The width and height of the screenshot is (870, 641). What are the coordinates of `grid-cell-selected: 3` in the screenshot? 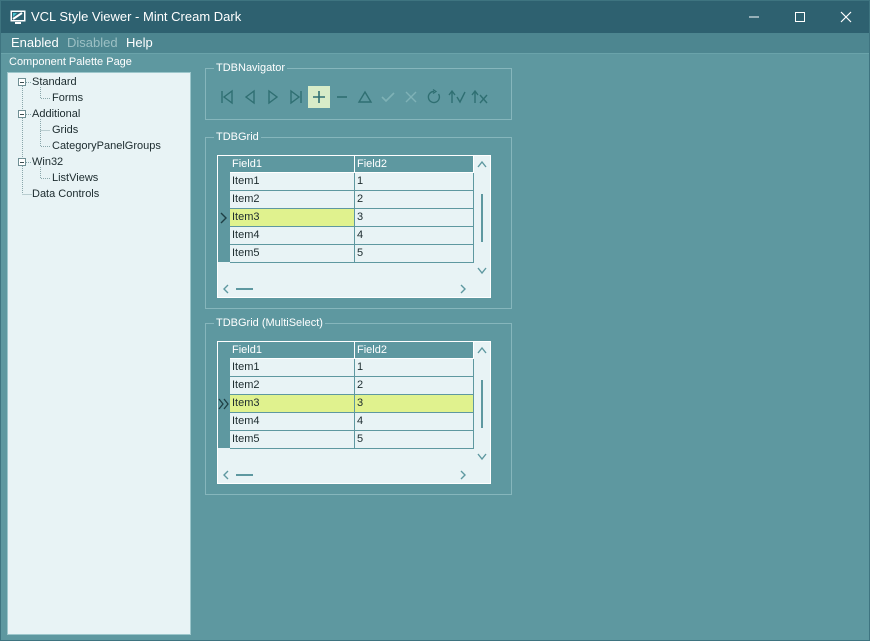 It's located at (414, 404).